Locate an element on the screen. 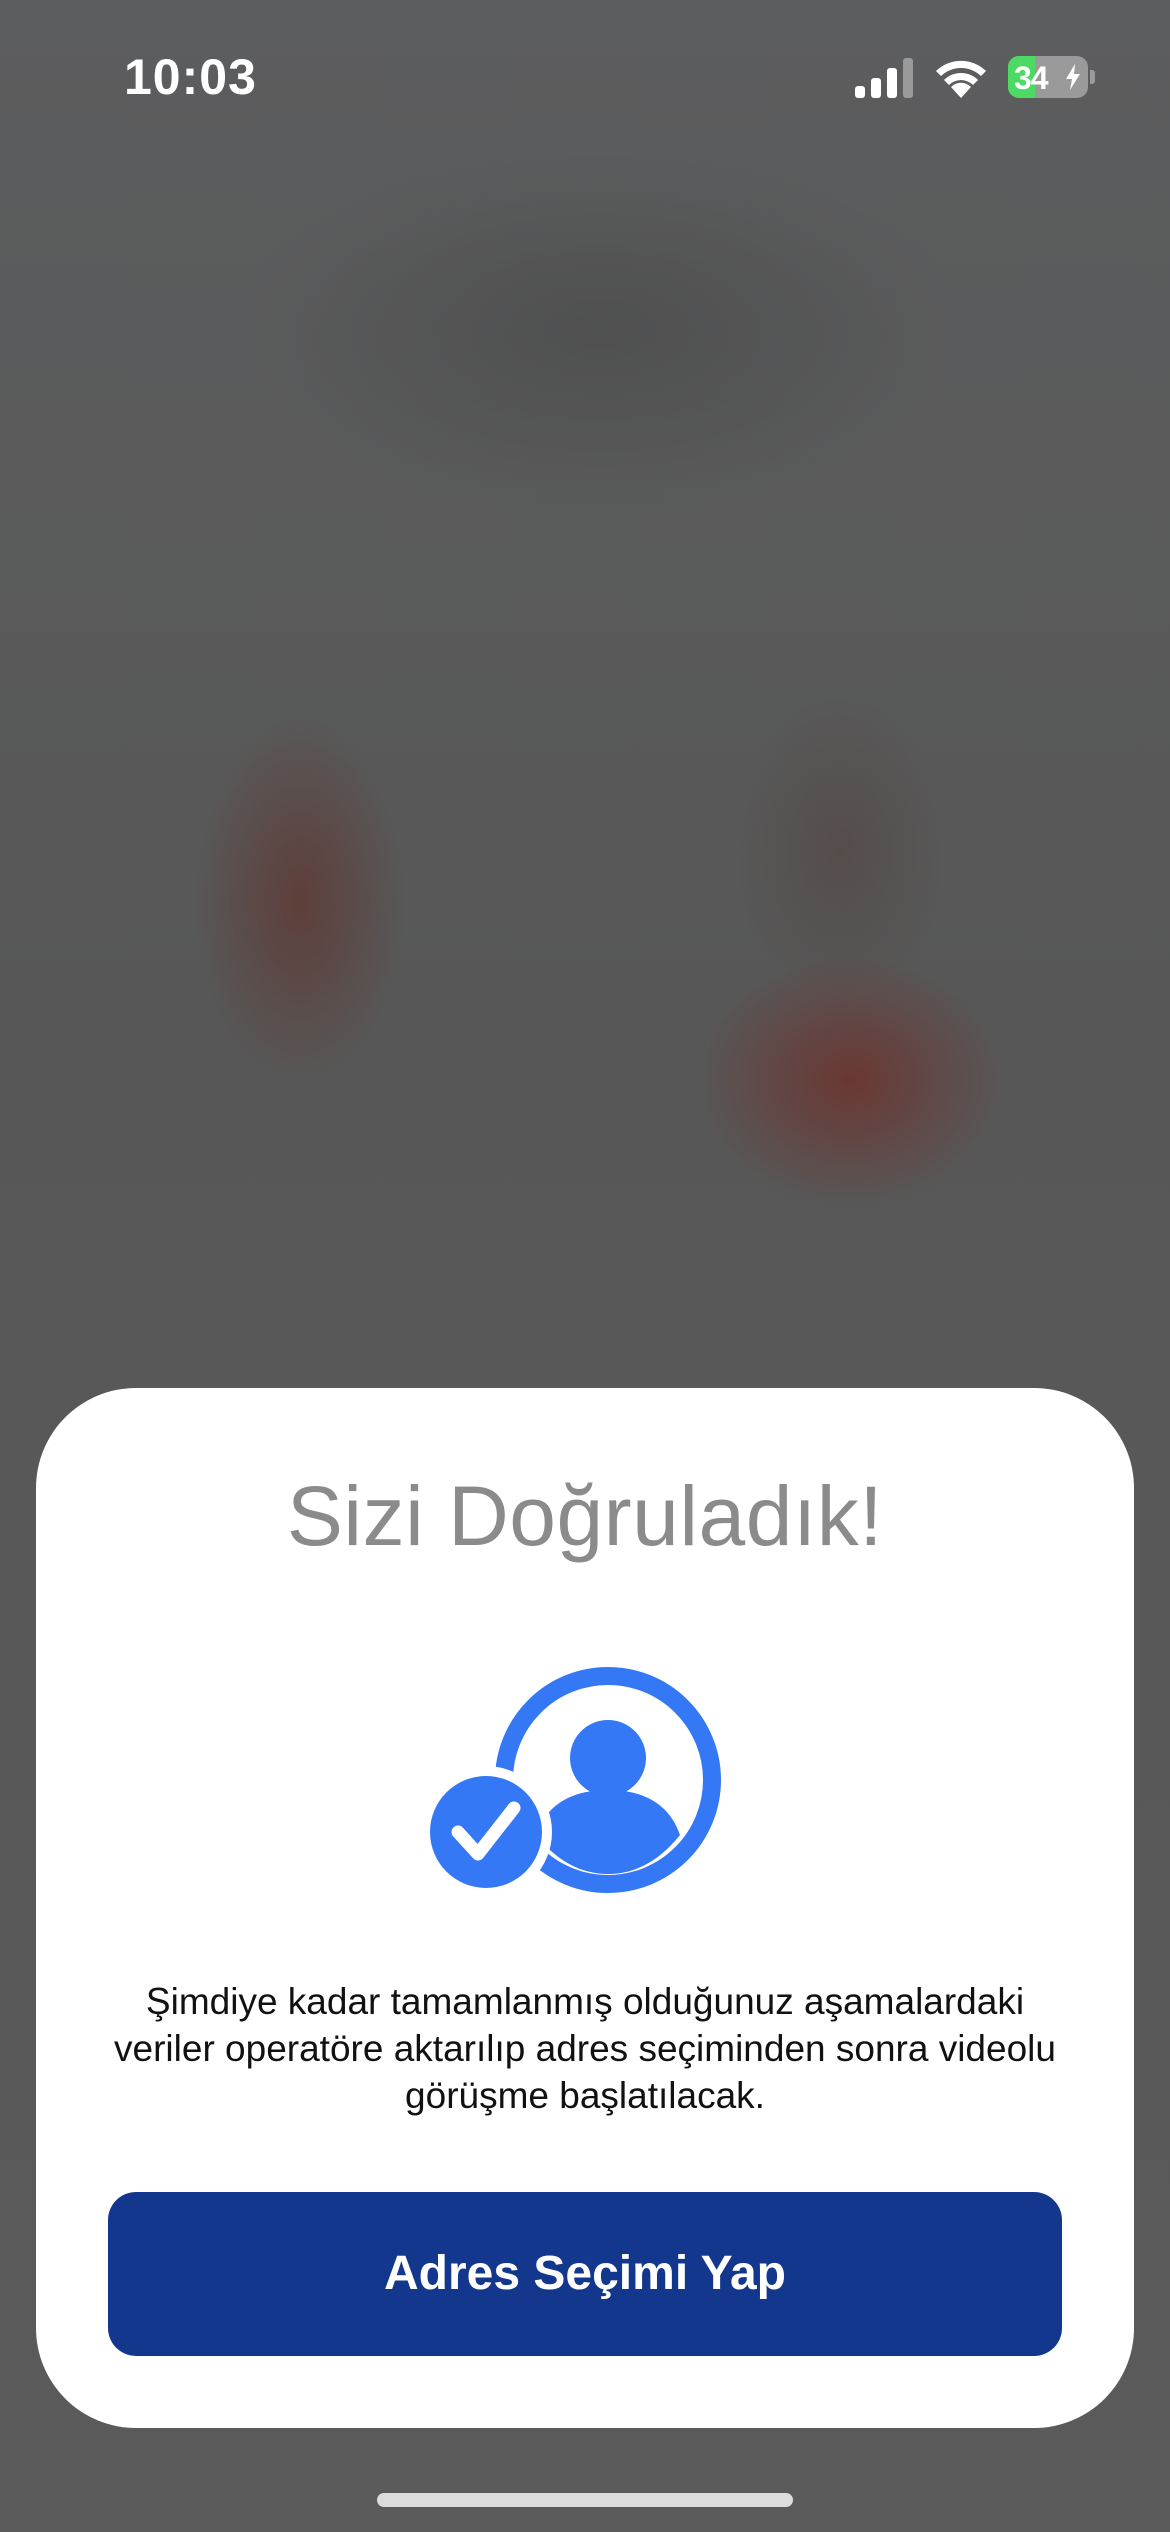 The image size is (1170, 2532). charging-bolt-icon is located at coordinates (1073, 77).